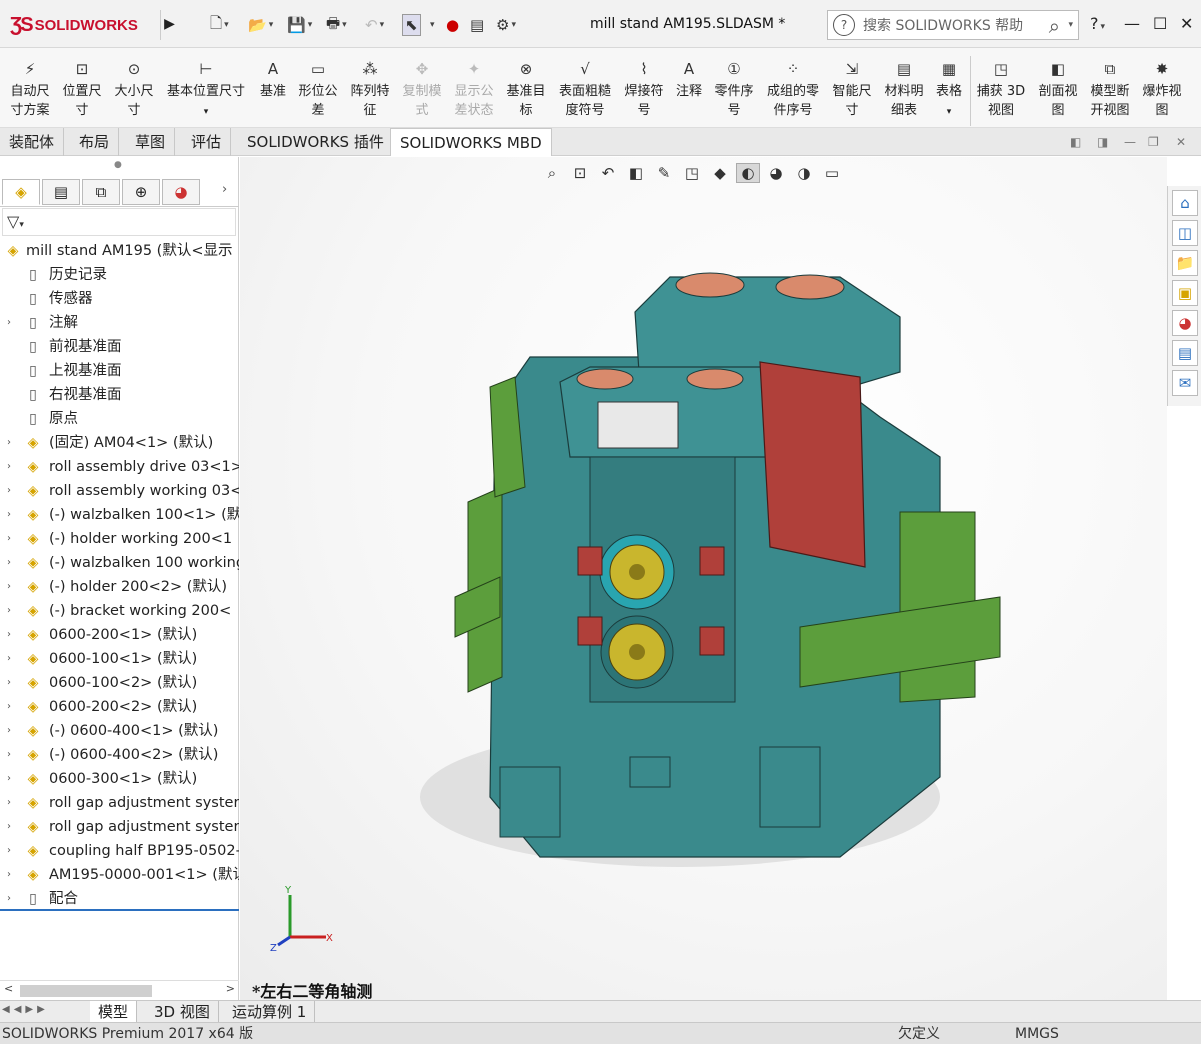 Image resolution: width=1201 pixels, height=1045 pixels. What do you see at coordinates (1185, 263) in the screenshot?
I see `design-library-icon: 📁` at bounding box center [1185, 263].